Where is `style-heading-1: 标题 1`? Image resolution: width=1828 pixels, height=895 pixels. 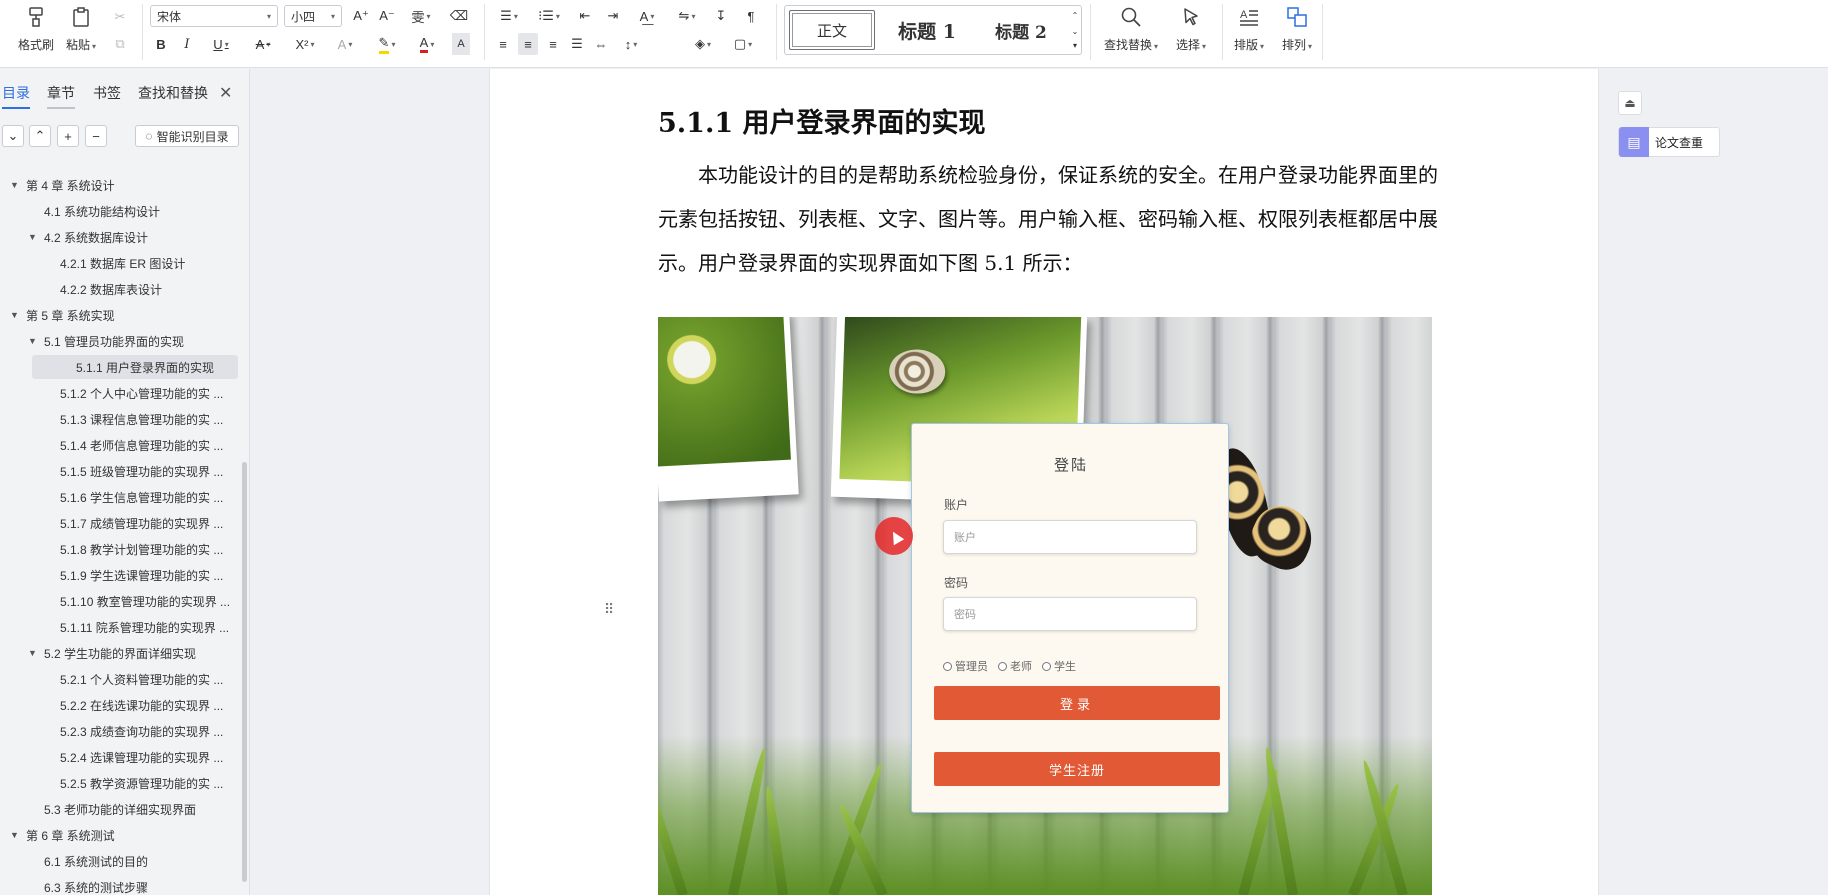
style-heading-1: 标题 1 is located at coordinates (927, 30).